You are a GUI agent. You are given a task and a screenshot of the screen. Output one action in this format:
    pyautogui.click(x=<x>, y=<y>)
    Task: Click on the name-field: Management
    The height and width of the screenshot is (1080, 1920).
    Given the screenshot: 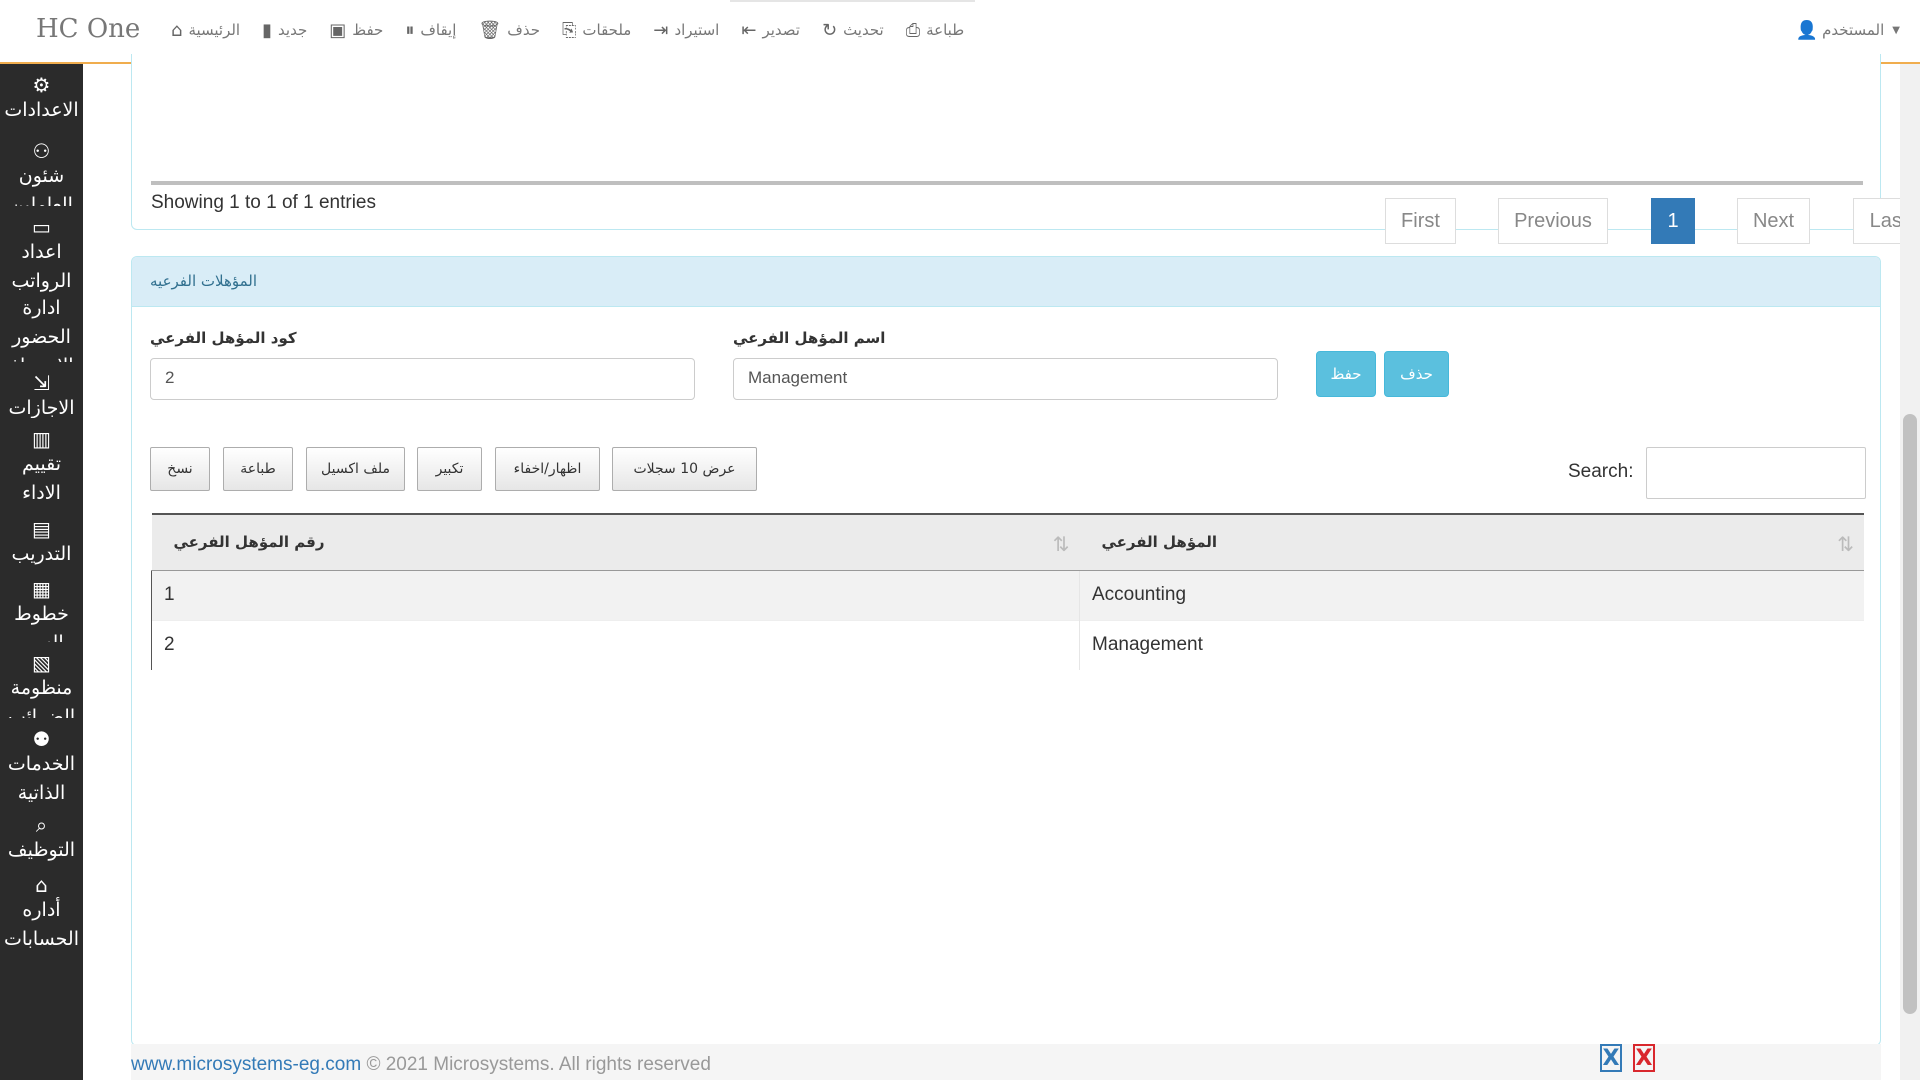 What is the action you would take?
    pyautogui.click(x=1005, y=379)
    